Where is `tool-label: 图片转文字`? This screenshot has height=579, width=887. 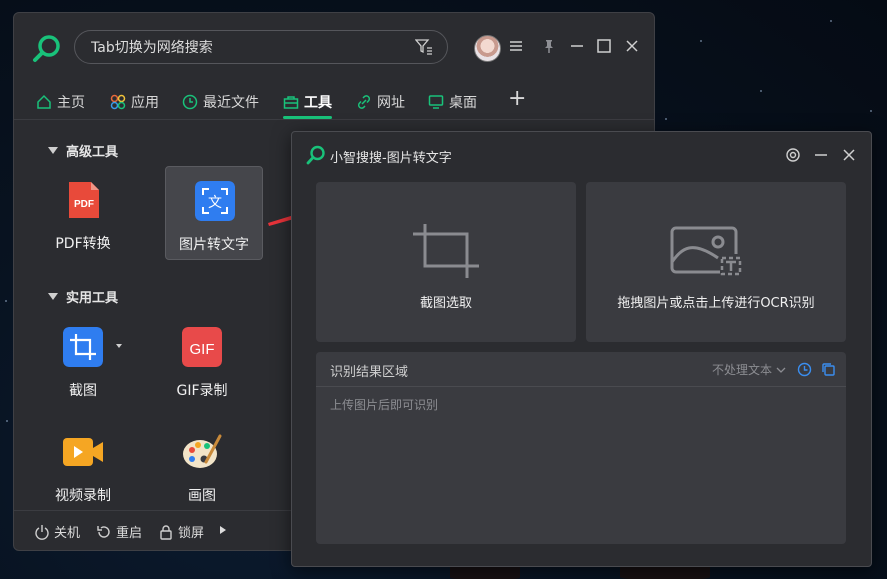
tool-label: 图片转文字 is located at coordinates (214, 245).